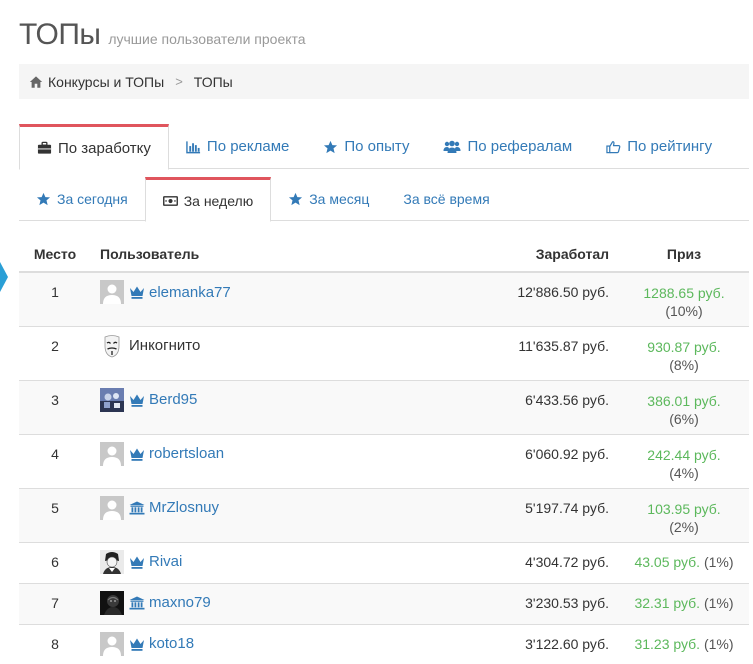  I want to click on user-link: MrZlosnuy, so click(184, 507).